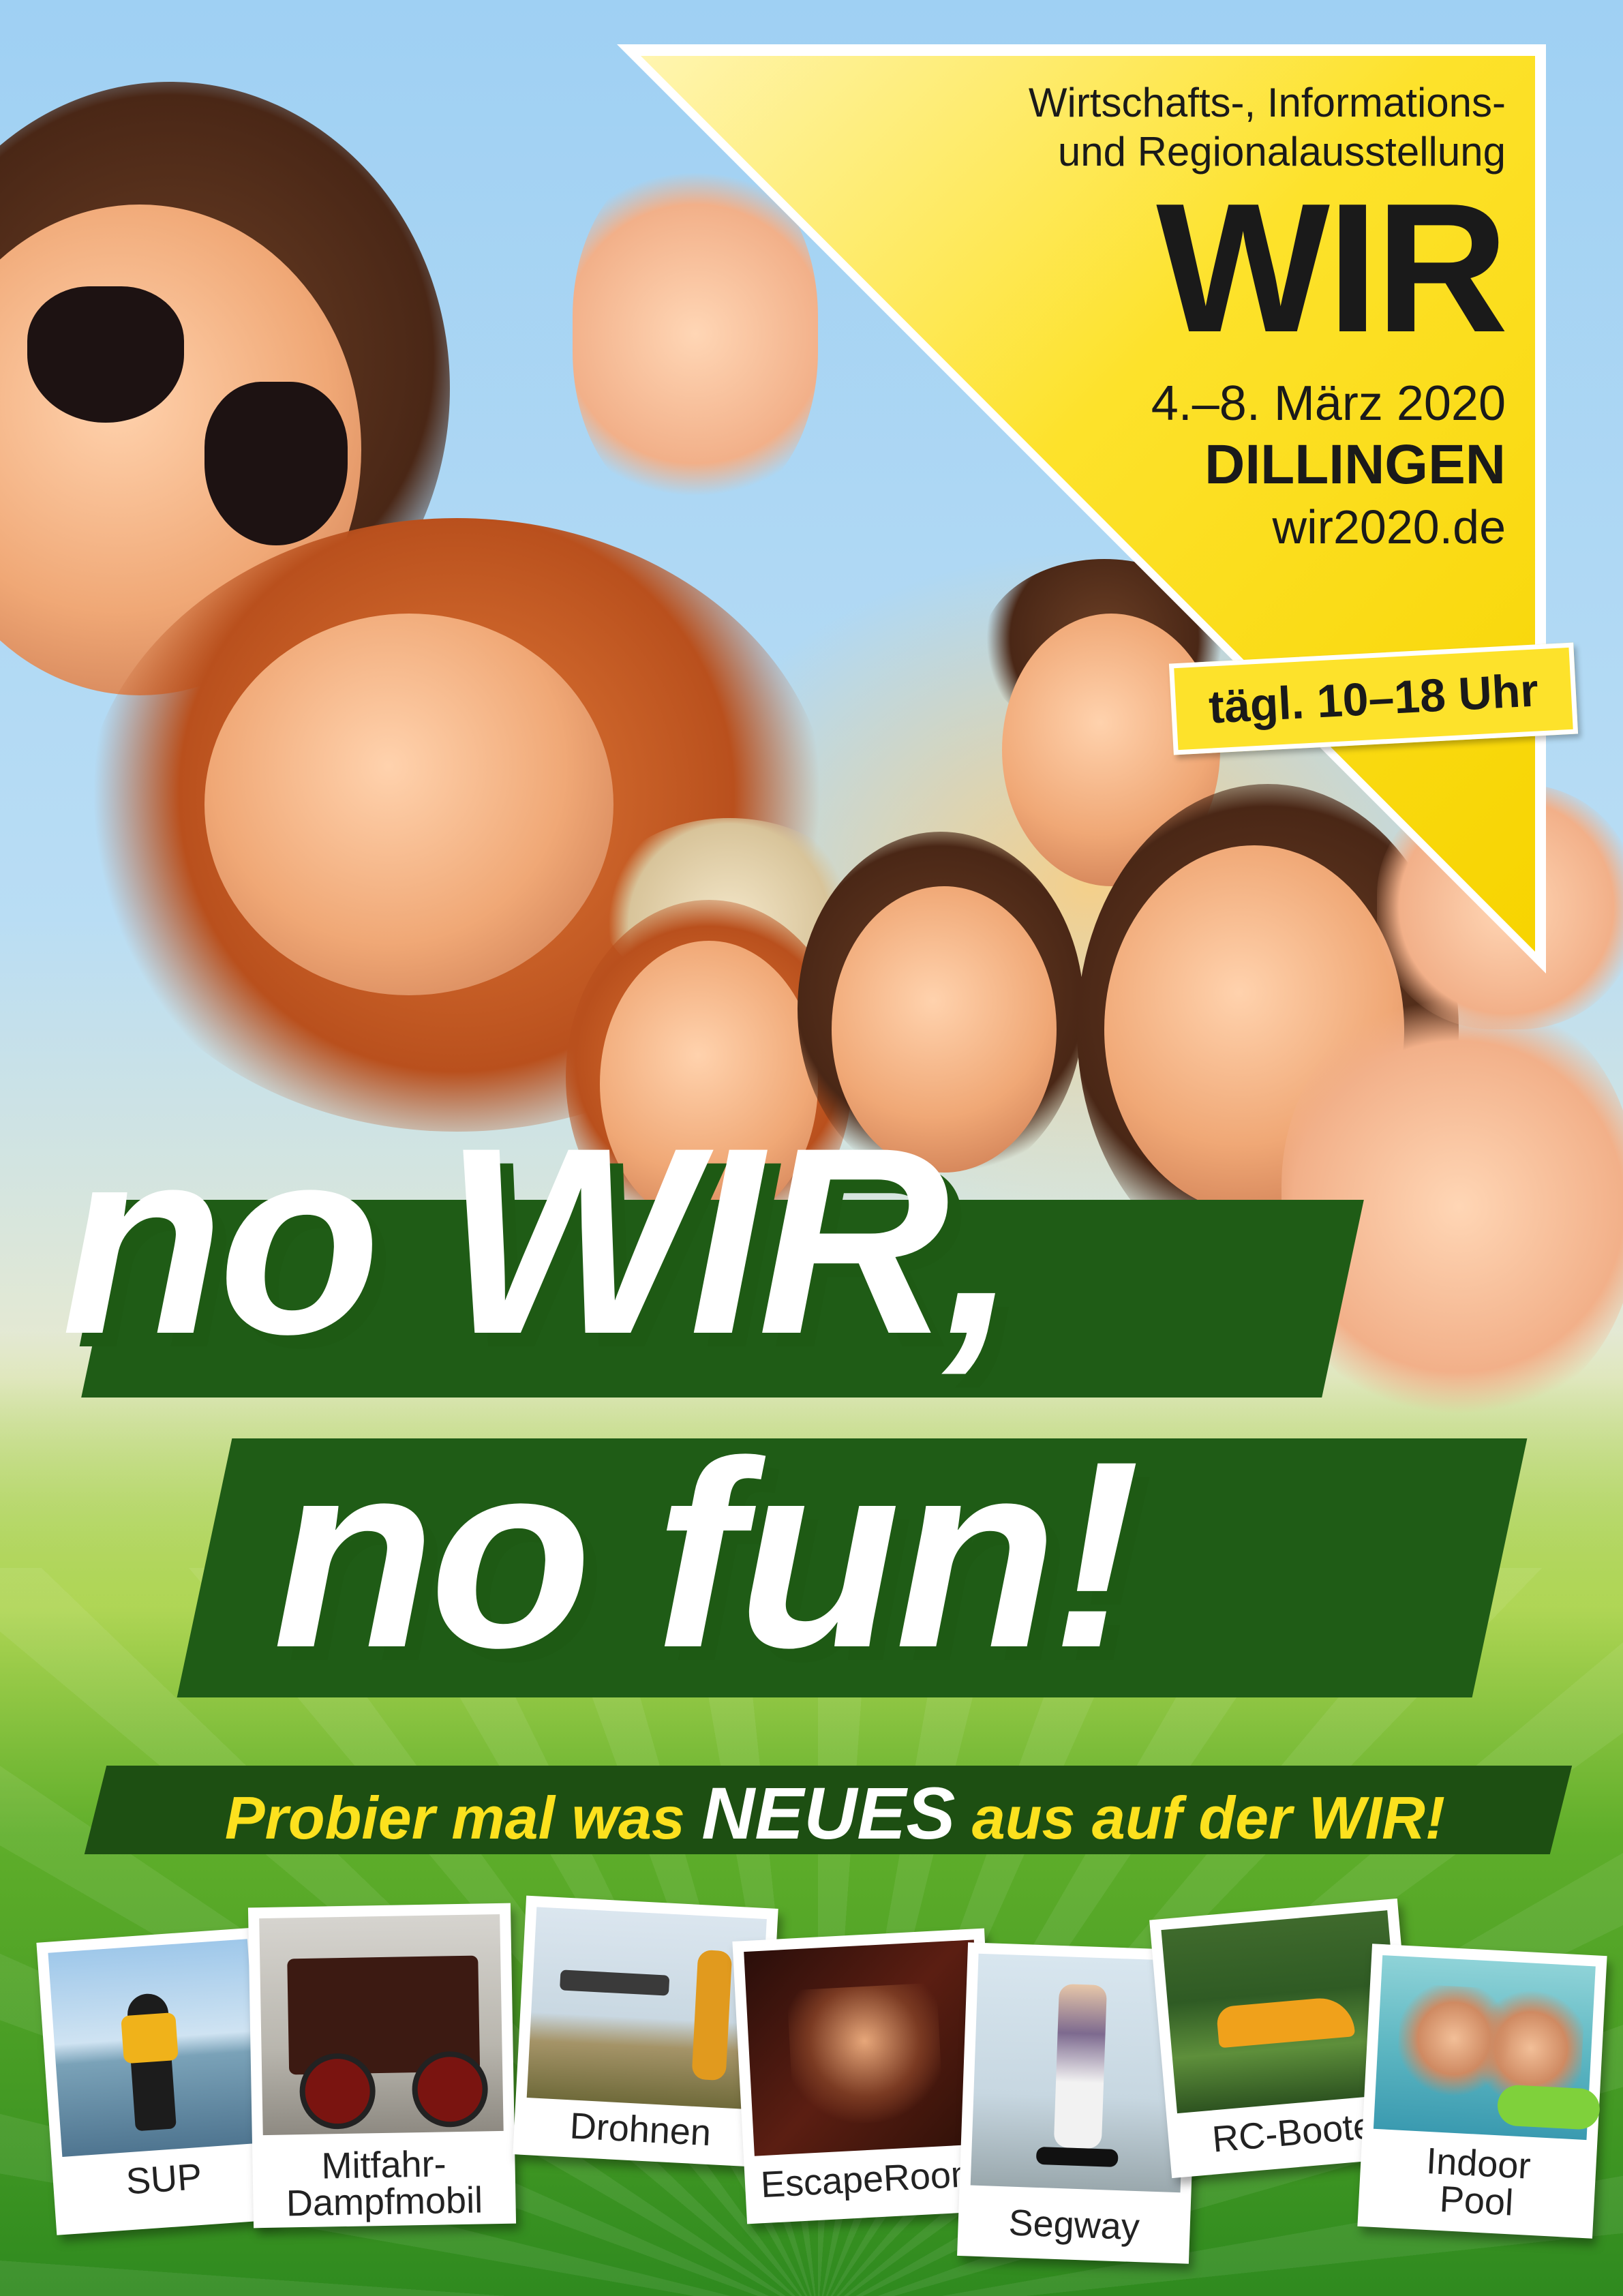 This screenshot has height=2296, width=1623. Describe the element at coordinates (712, 2015) in the screenshot. I see `person-figure` at that location.